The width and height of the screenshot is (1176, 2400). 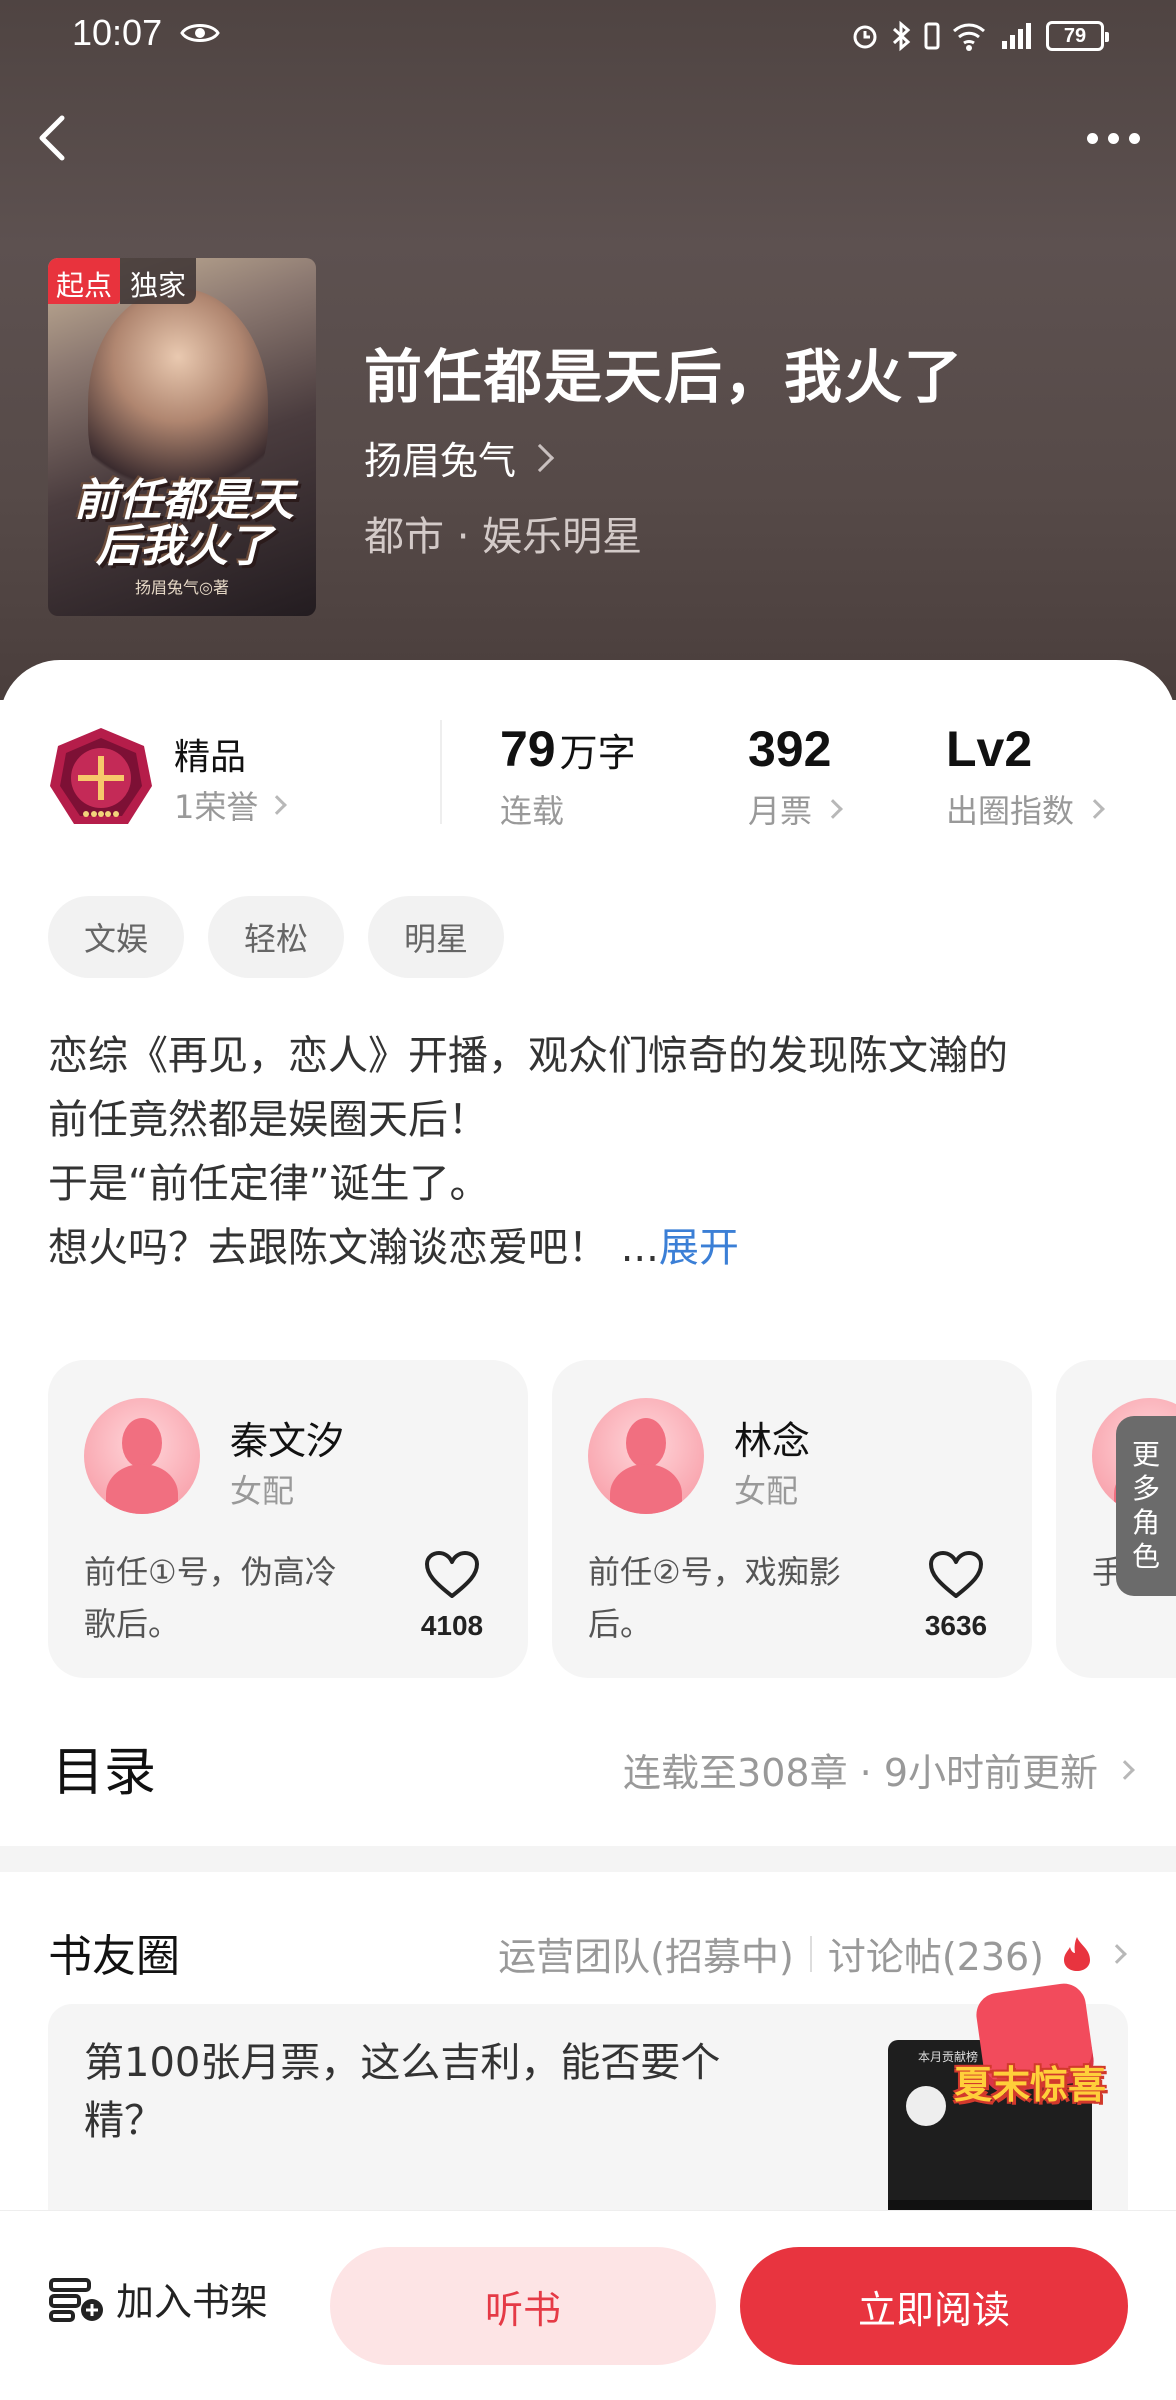 What do you see at coordinates (104, 1773) in the screenshot?
I see `toc-title: 目录` at bounding box center [104, 1773].